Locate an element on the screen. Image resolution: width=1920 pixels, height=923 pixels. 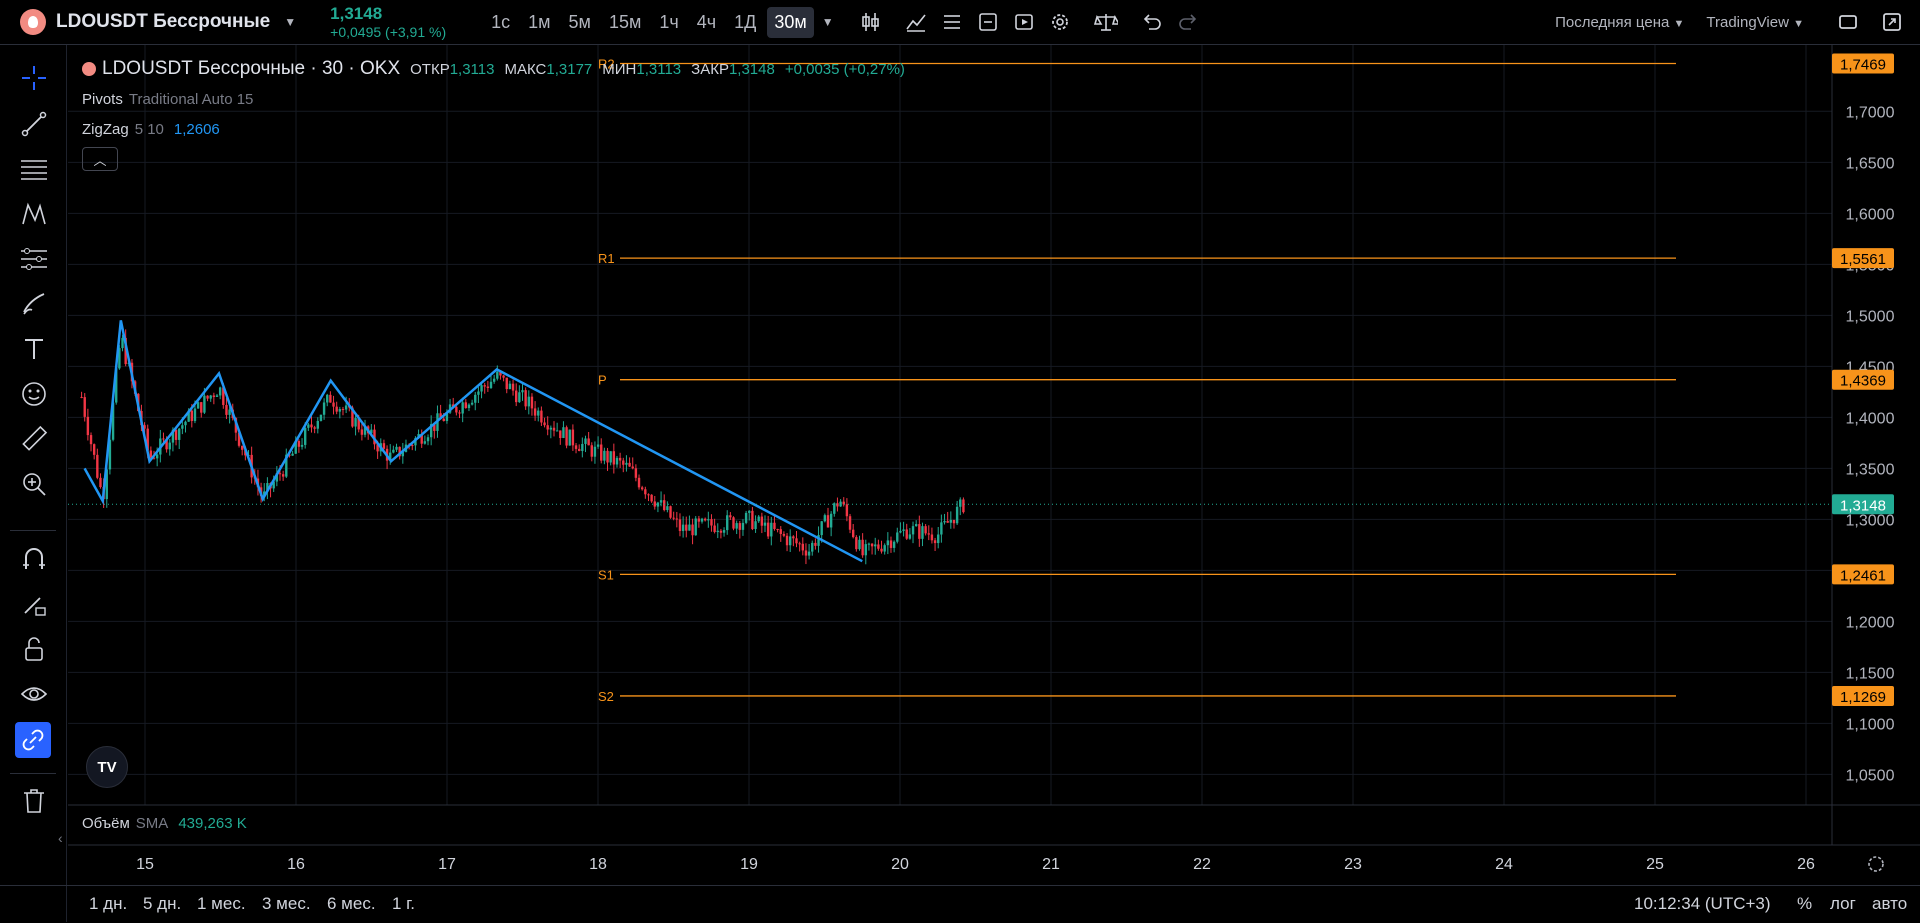
legend-title: LDOUSDT Бессрочные · 30 · OKX is located at coordinates (251, 69).